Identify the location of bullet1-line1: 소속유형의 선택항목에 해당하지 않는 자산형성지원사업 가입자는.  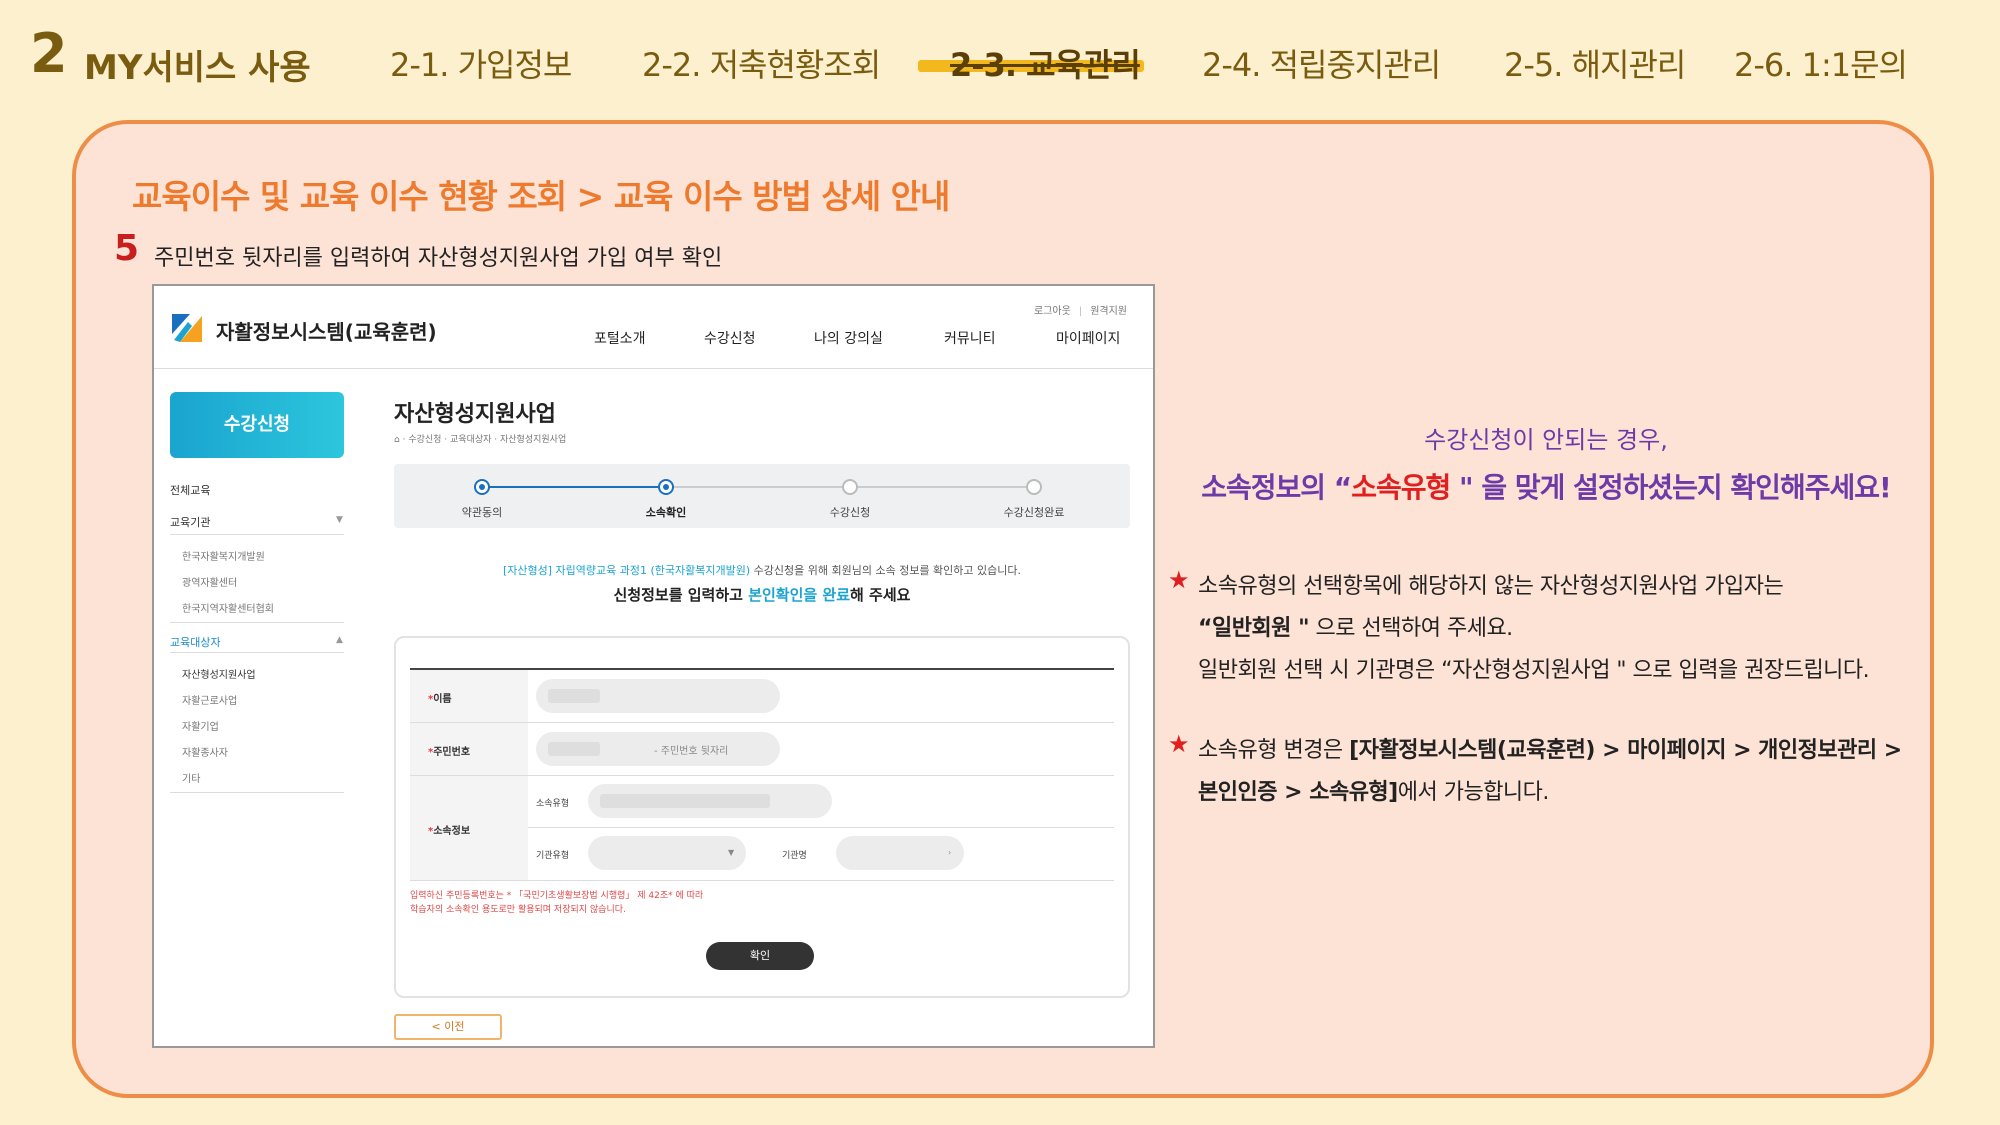
(1491, 586).